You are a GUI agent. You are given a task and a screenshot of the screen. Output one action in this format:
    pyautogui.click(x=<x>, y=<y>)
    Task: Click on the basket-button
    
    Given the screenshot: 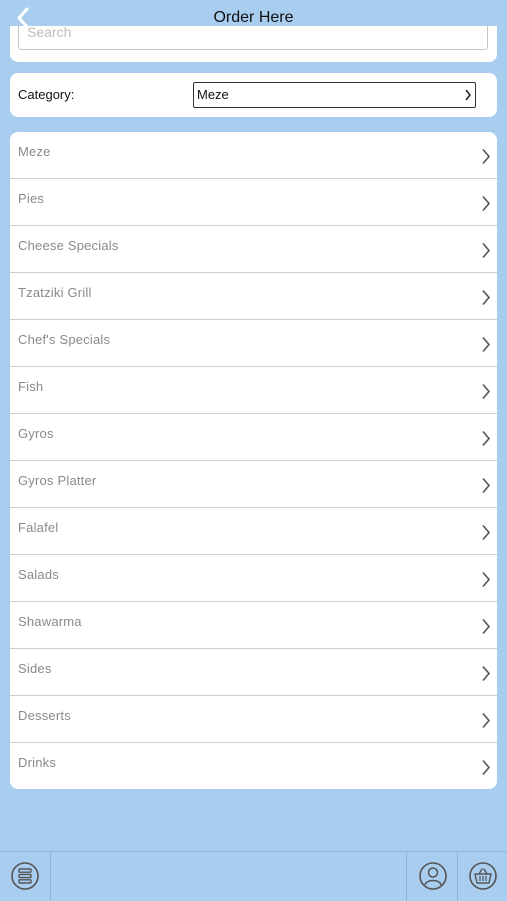 What is the action you would take?
    pyautogui.click(x=483, y=876)
    